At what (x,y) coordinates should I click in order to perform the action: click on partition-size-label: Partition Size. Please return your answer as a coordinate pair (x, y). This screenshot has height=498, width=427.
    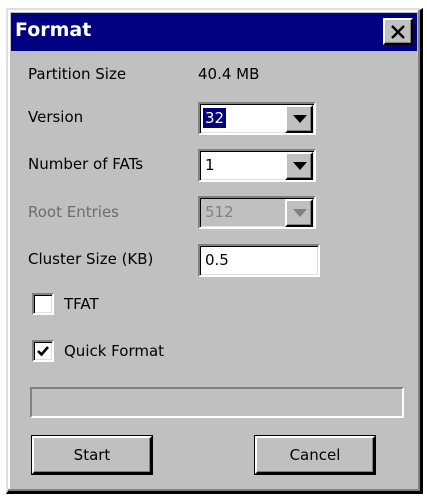
    Looking at the image, I should click on (77, 74).